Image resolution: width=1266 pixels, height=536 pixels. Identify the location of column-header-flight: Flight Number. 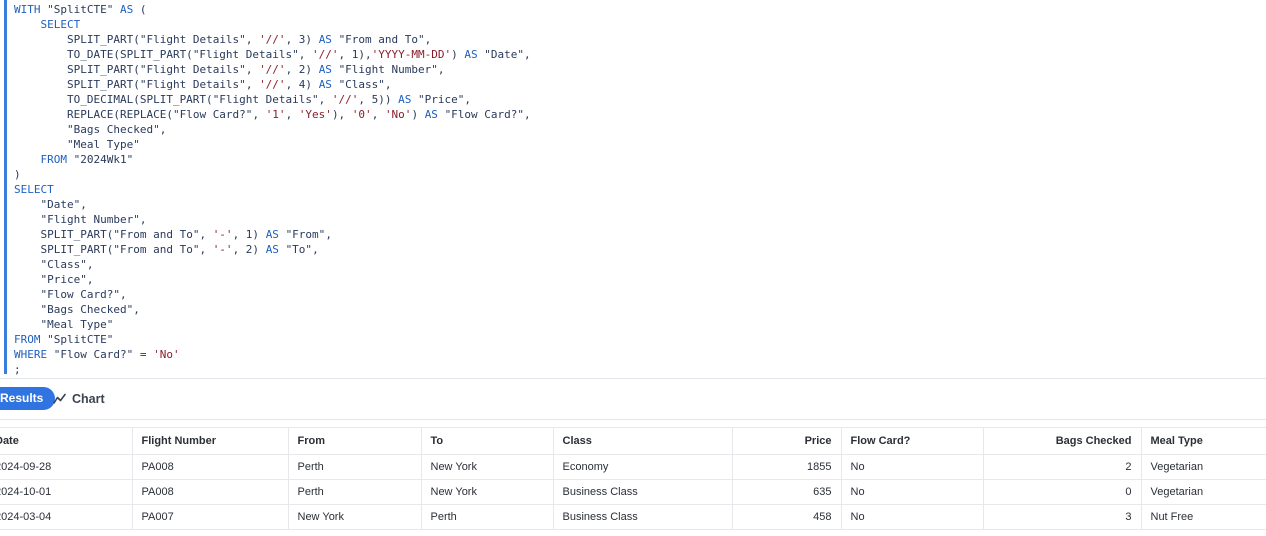
(210, 441).